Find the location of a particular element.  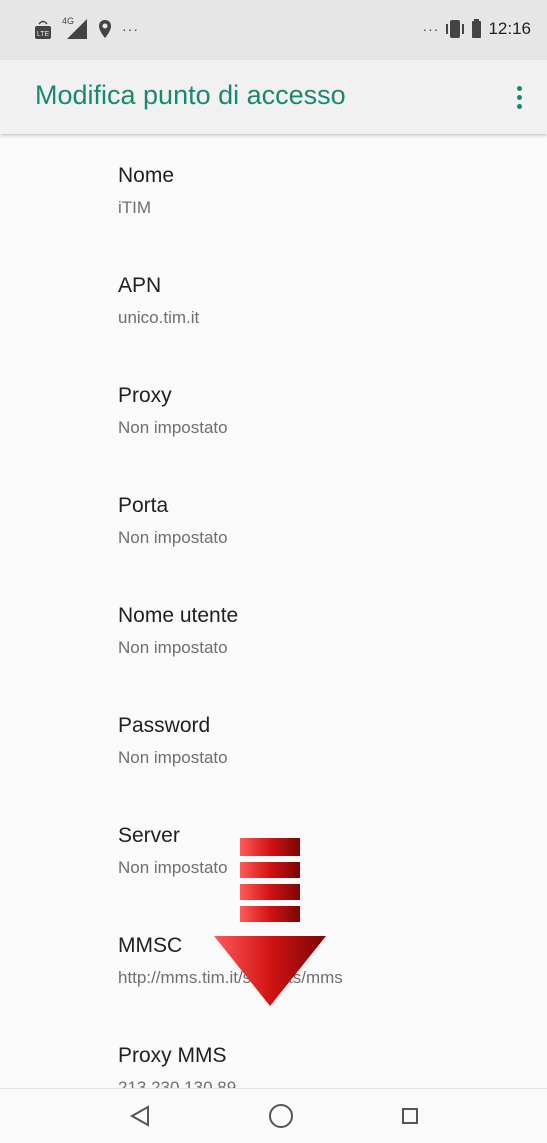

setting-title: APN is located at coordinates (140, 285).